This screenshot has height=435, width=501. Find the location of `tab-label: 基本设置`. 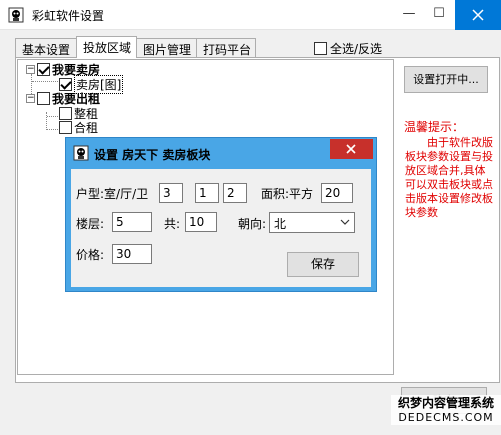

tab-label: 基本设置 is located at coordinates (46, 50).